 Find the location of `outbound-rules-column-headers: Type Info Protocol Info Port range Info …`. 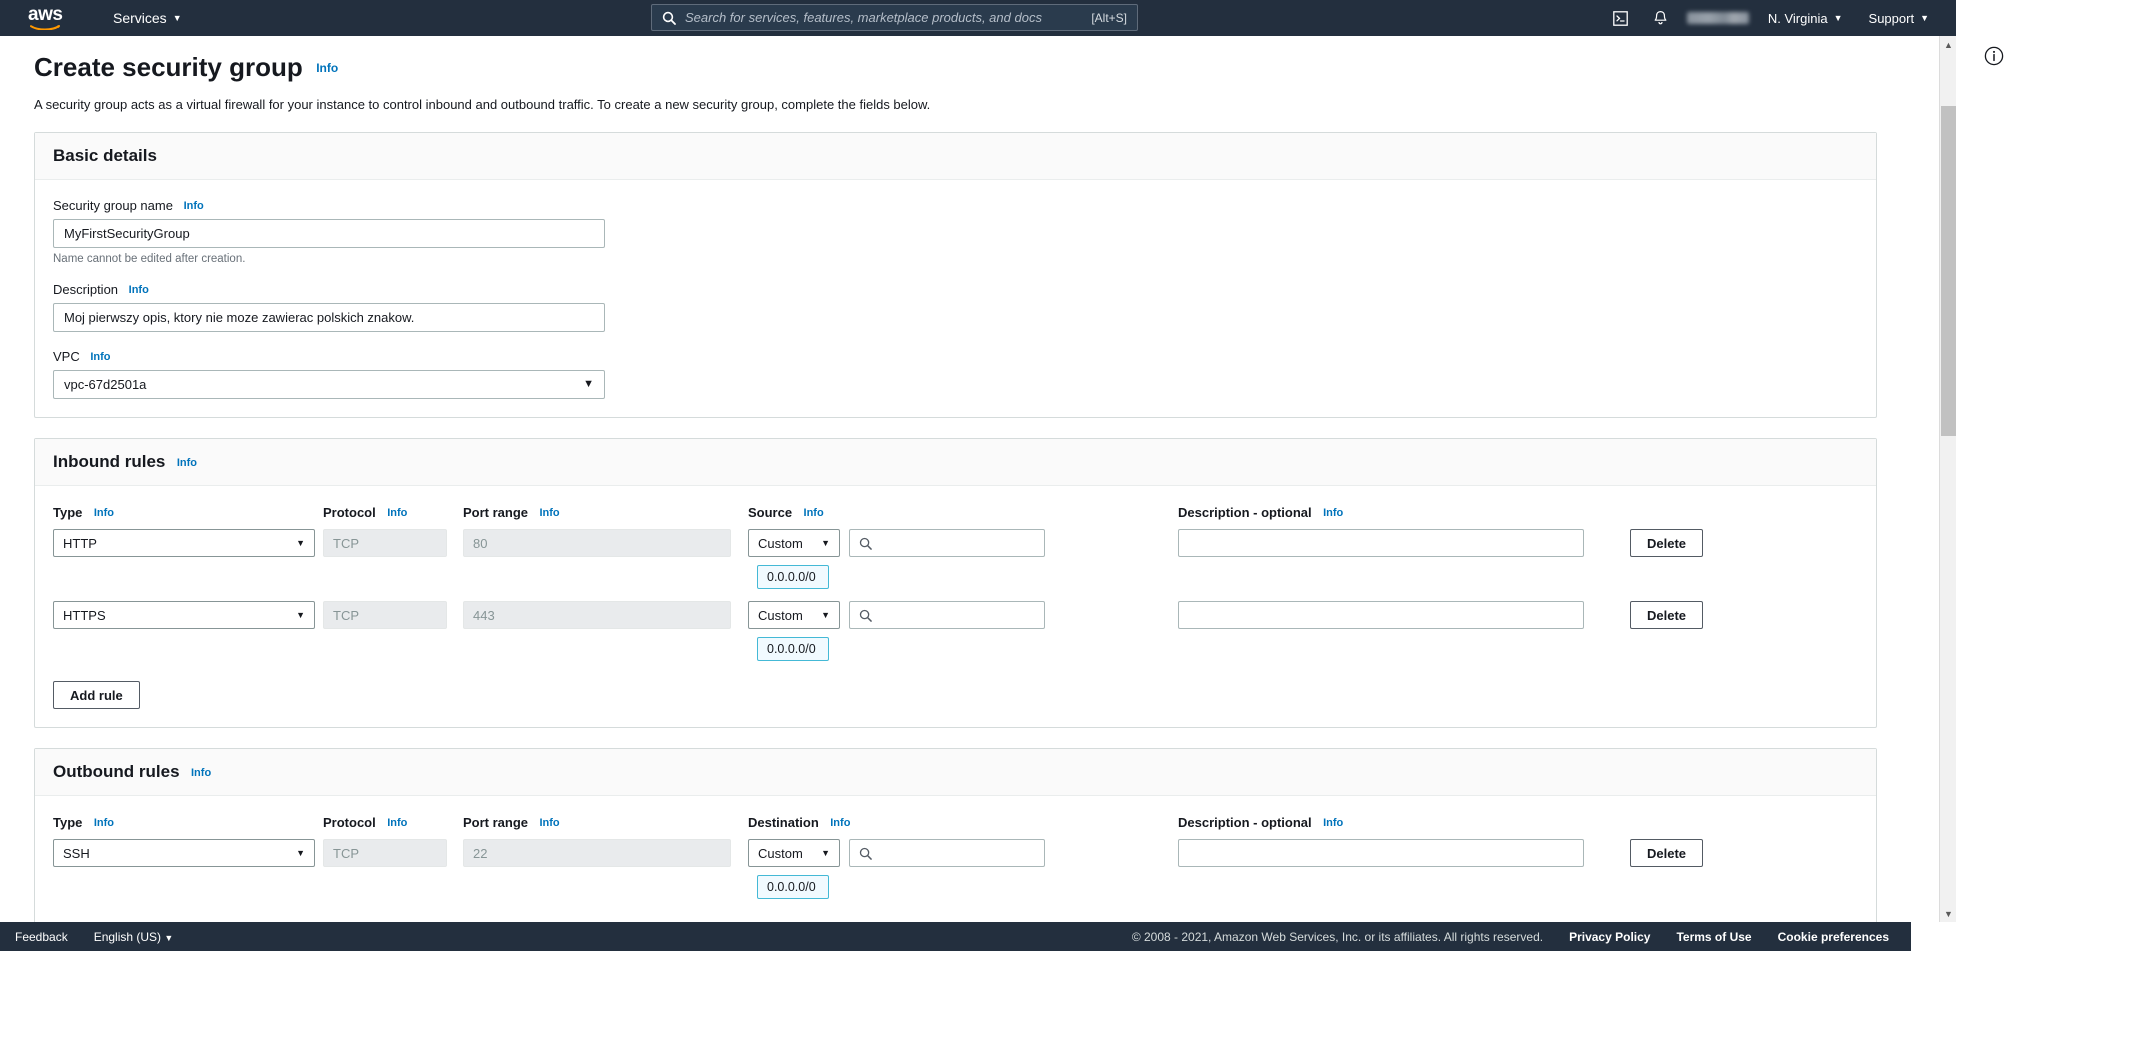

outbound-rules-column-headers: Type Info Protocol Info Port range Info … is located at coordinates (955, 826).